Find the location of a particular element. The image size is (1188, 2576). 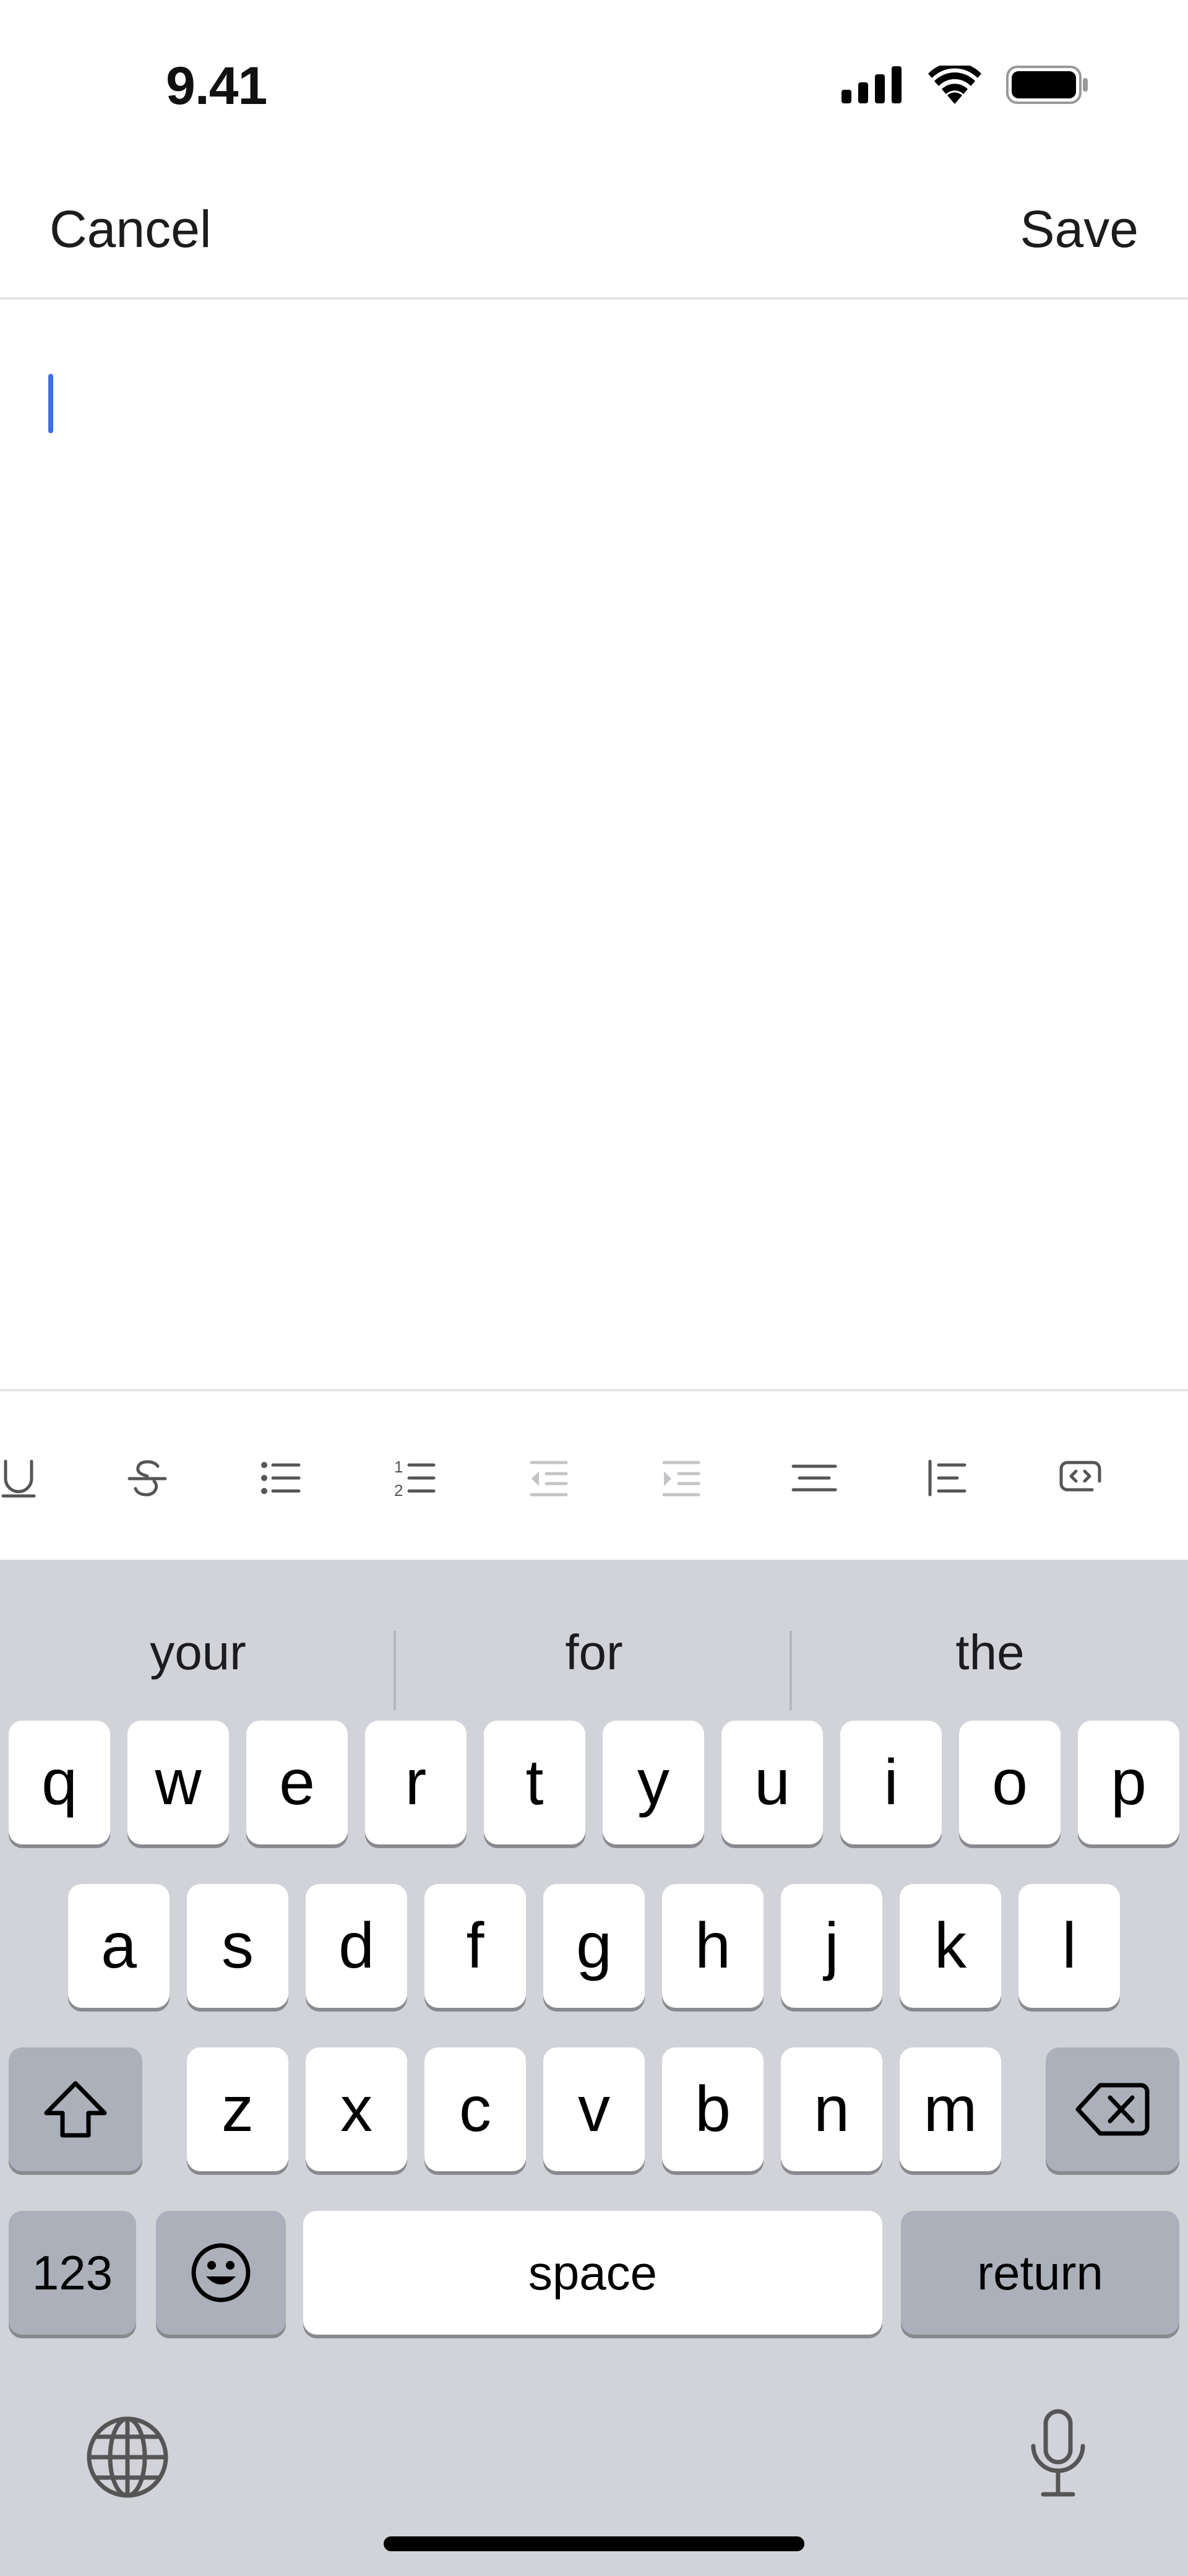

microphone-icon is located at coordinates (1058, 2453).